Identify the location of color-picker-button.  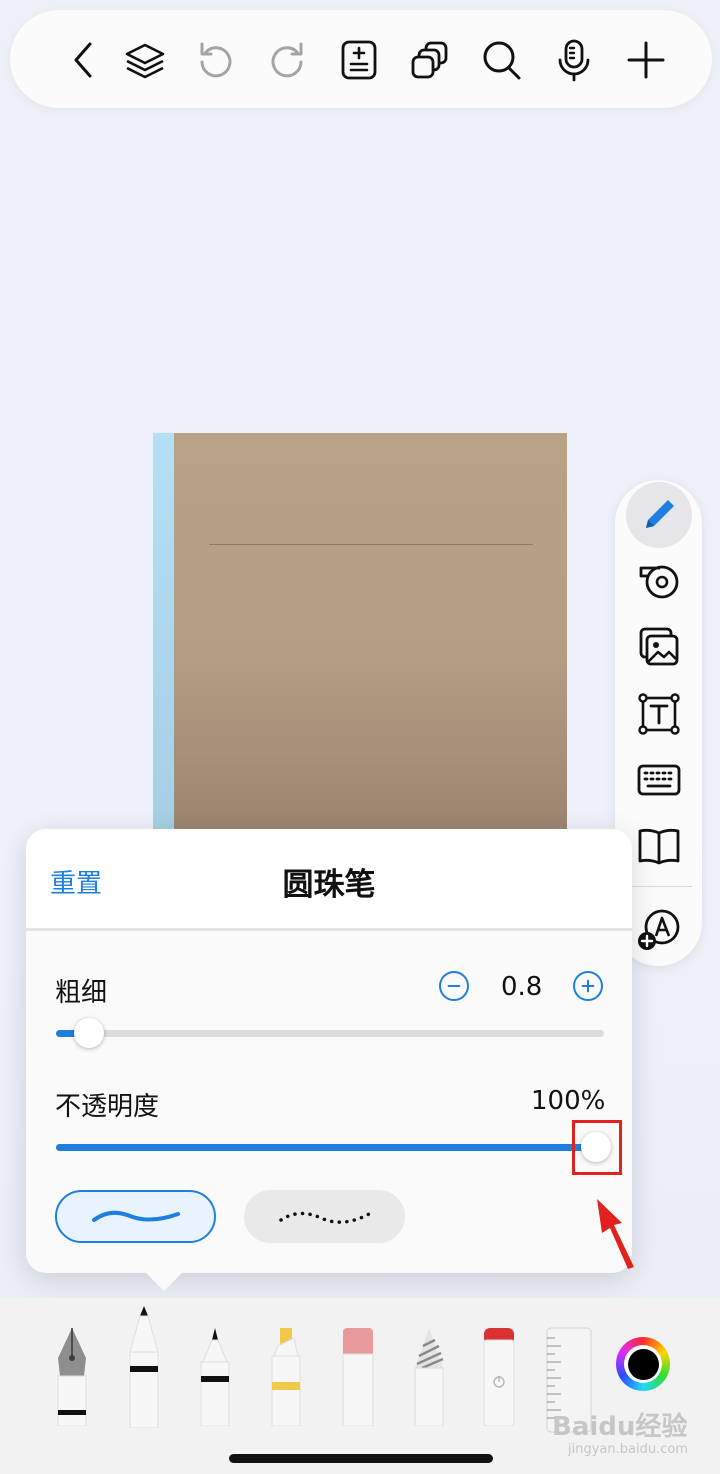
(643, 1364).